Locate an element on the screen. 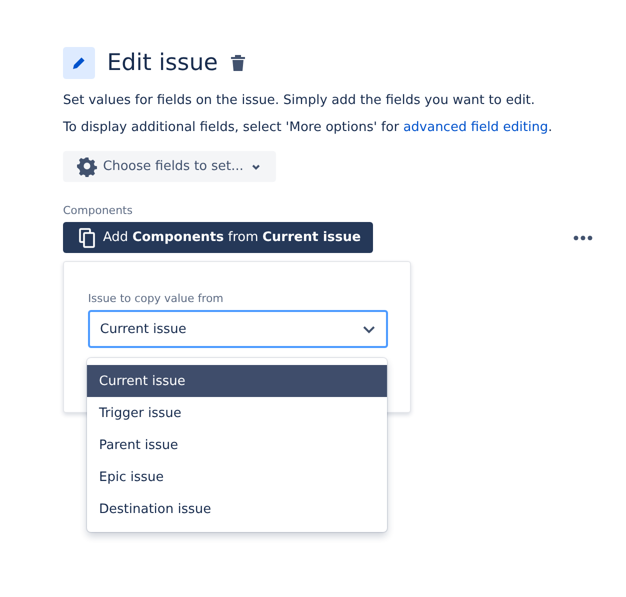 Image resolution: width=626 pixels, height=597 pixels. issue-select: Current issue is located at coordinates (238, 329).